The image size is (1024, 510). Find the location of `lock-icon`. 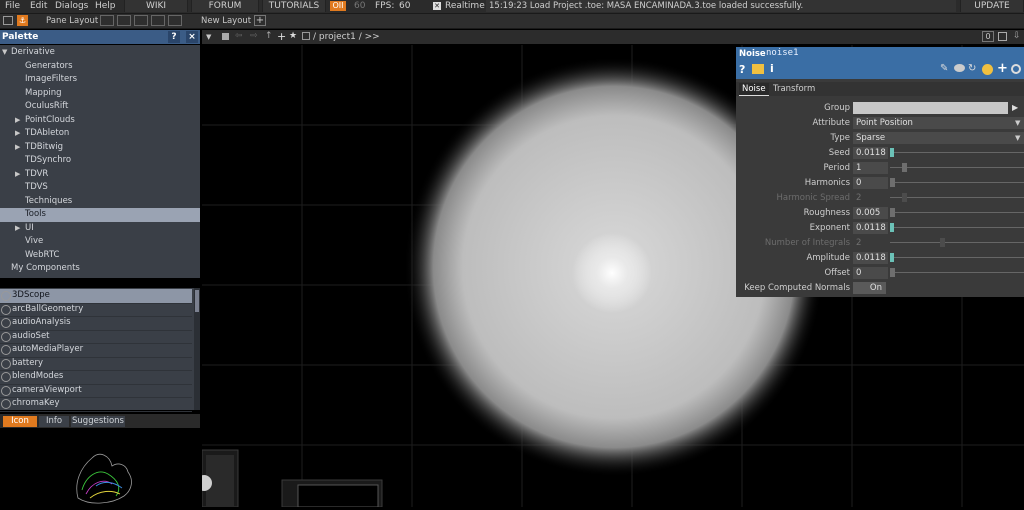

lock-icon is located at coordinates (758, 69).